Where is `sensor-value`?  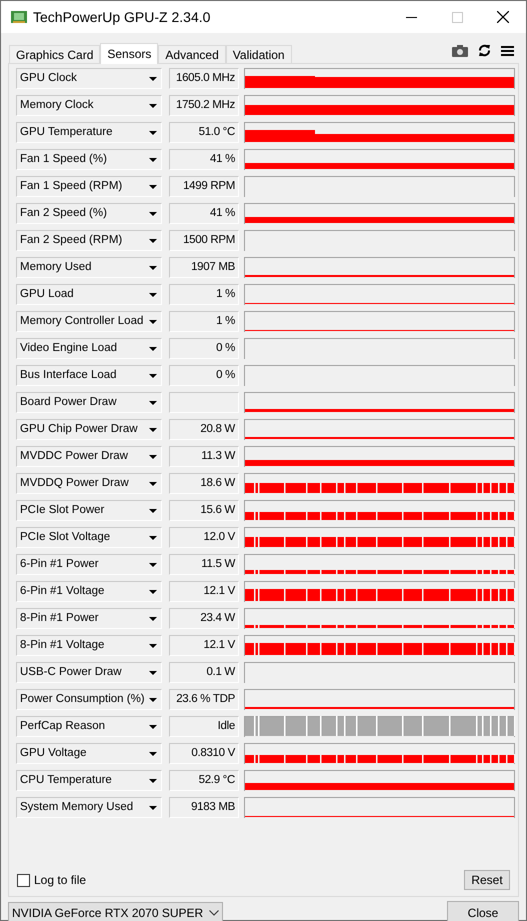
sensor-value is located at coordinates (204, 402).